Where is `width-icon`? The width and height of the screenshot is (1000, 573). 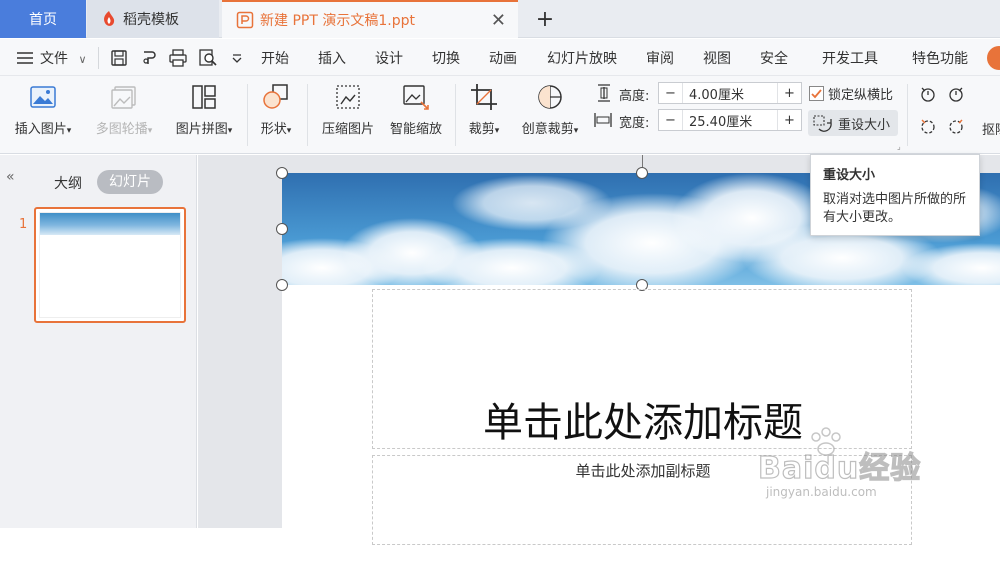
width-icon is located at coordinates (603, 120).